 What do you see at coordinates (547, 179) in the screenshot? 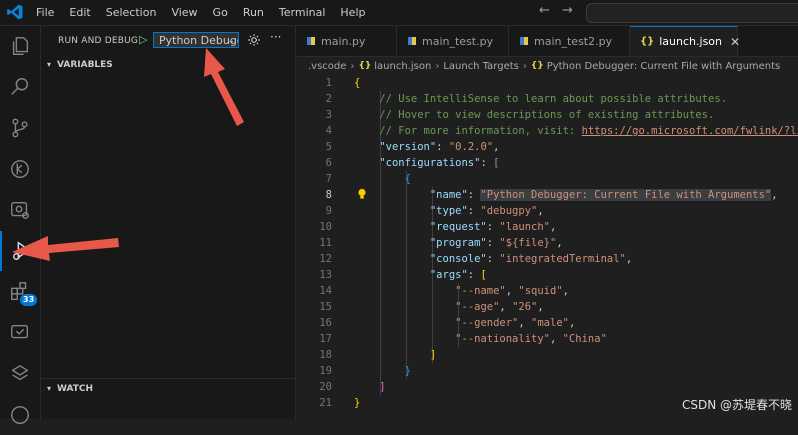
I see `code-line: 7 {` at bounding box center [547, 179].